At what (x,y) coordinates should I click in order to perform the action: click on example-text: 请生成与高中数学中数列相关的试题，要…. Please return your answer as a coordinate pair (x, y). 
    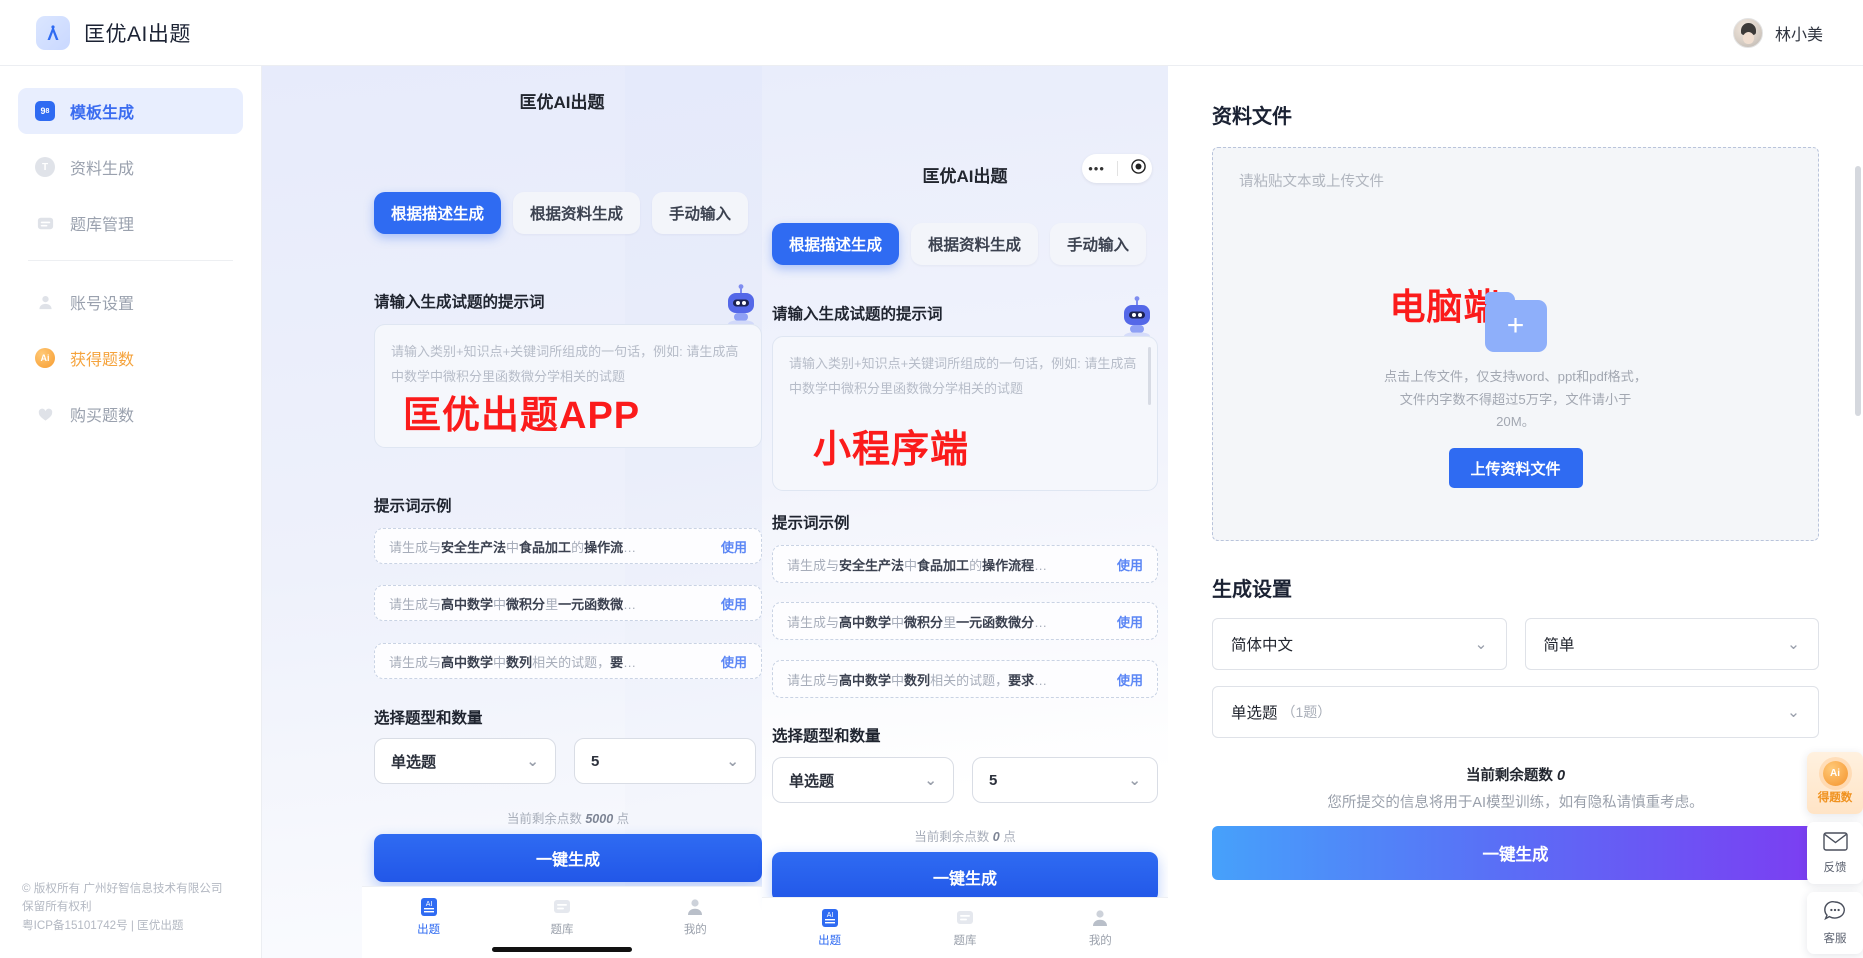
    Looking at the image, I should click on (513, 662).